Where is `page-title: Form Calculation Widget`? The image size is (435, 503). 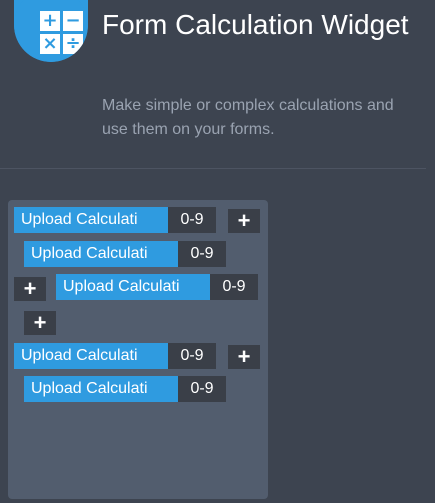 page-title: Form Calculation Widget is located at coordinates (255, 24).